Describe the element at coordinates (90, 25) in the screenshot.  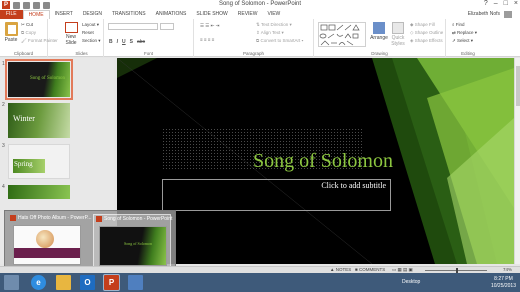
I see `layout-button: Layout ▾` at that location.